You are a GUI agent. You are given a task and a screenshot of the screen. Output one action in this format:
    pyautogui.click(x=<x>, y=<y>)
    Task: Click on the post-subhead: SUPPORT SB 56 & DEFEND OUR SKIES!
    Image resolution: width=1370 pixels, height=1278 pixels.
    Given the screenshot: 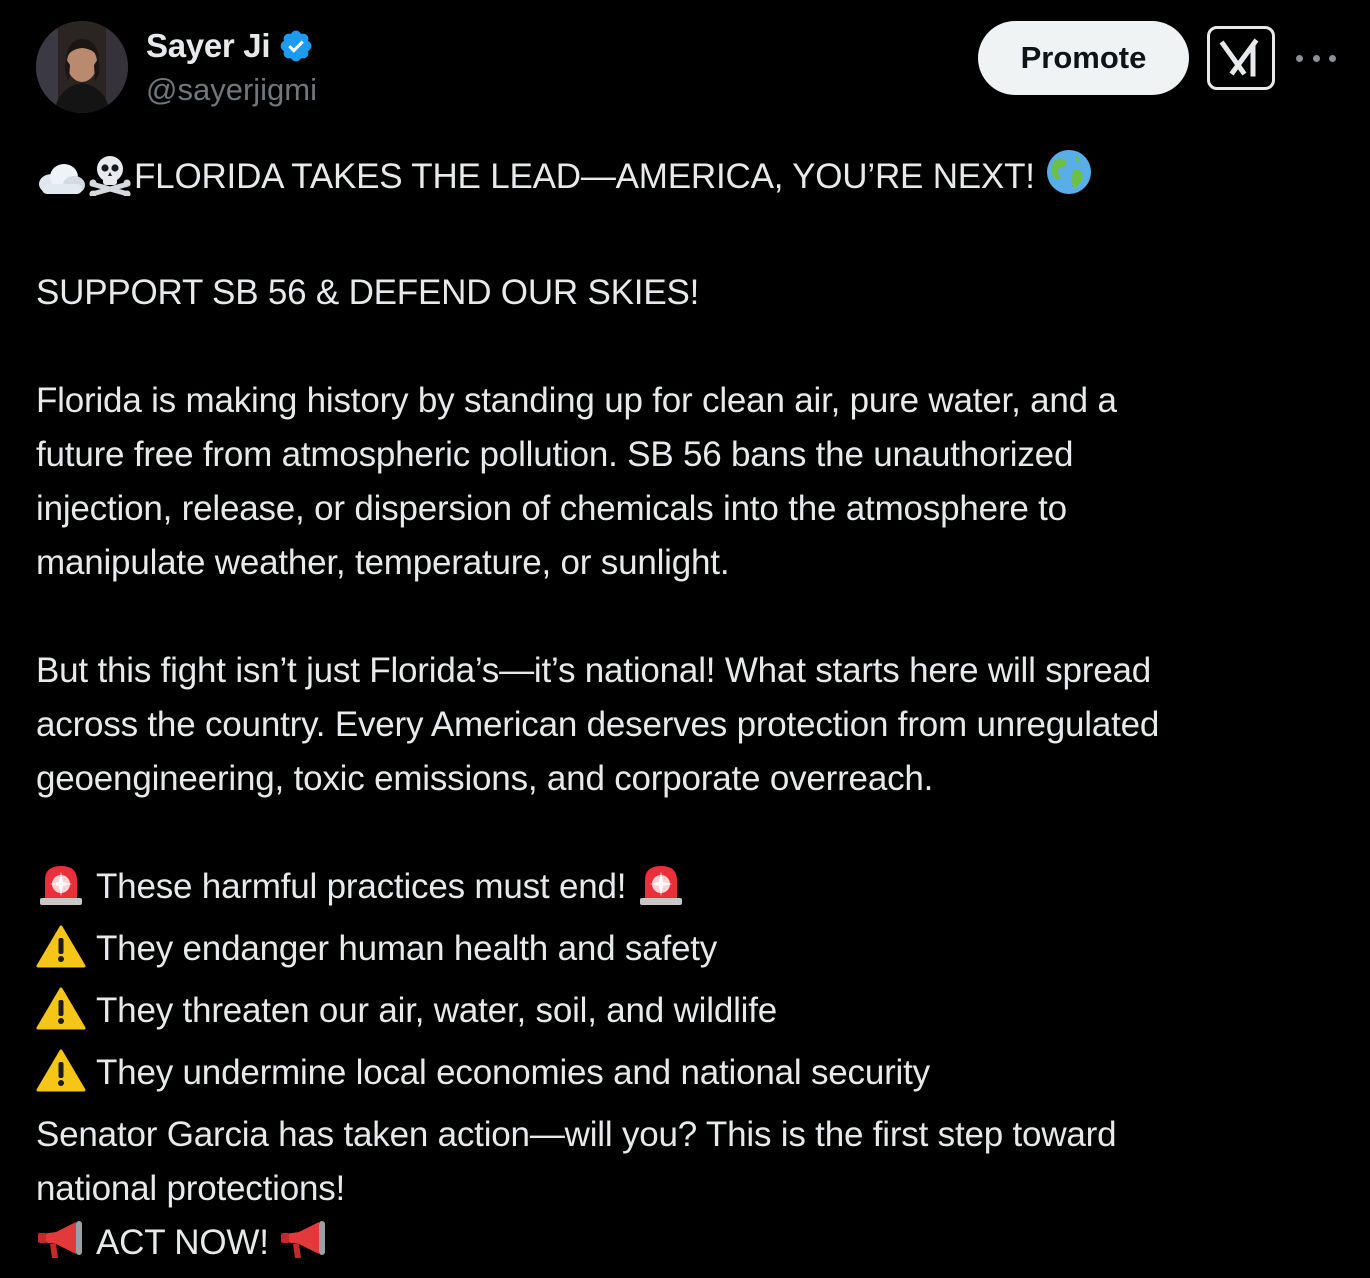 What is the action you would take?
    pyautogui.click(x=368, y=292)
    